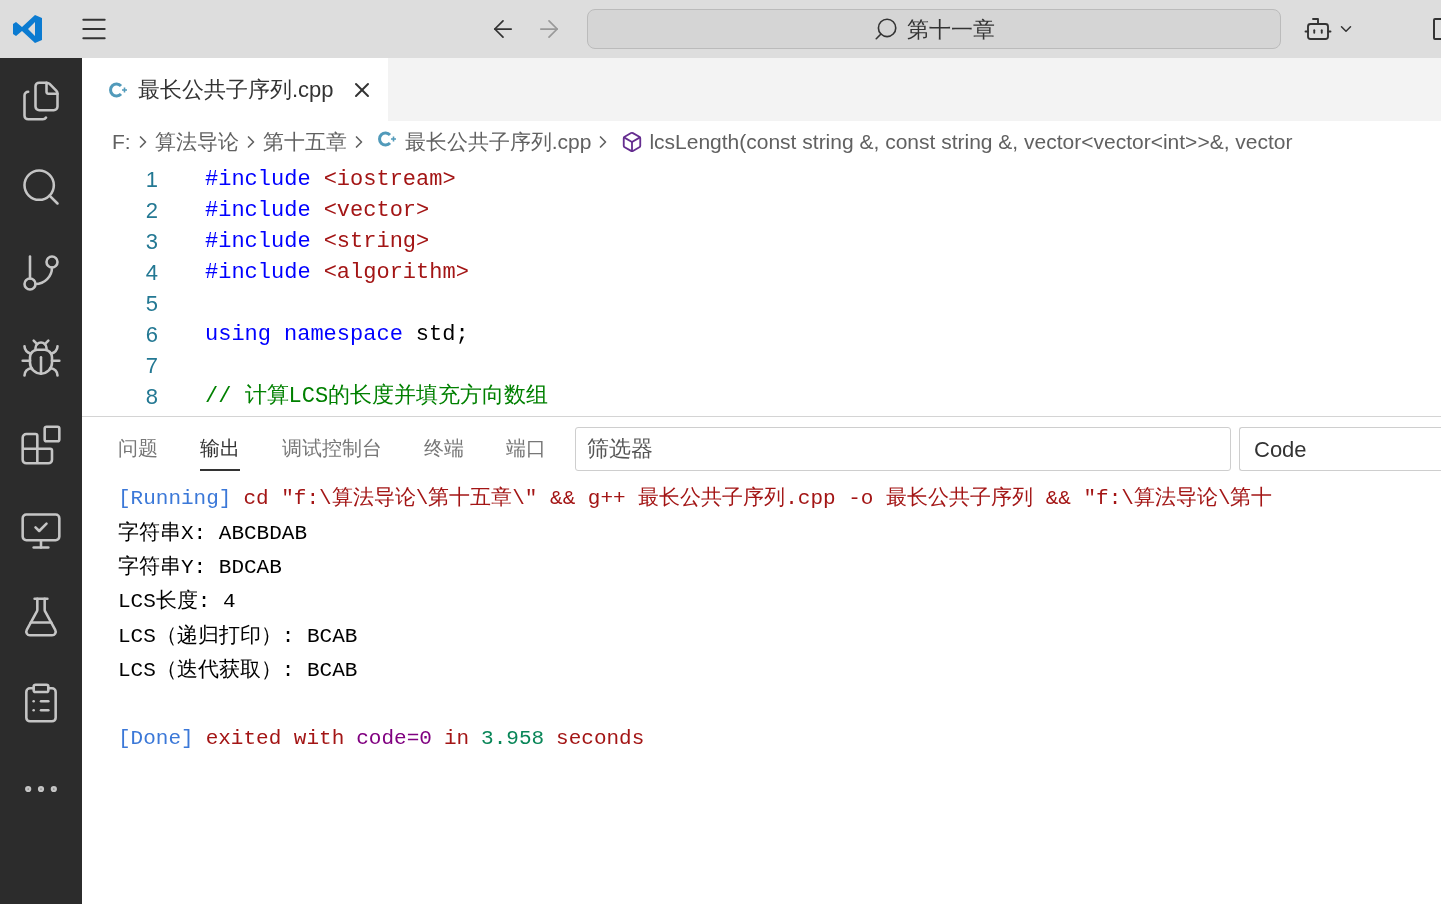  What do you see at coordinates (275, 739) in the screenshot?
I see `output-text: exited with` at bounding box center [275, 739].